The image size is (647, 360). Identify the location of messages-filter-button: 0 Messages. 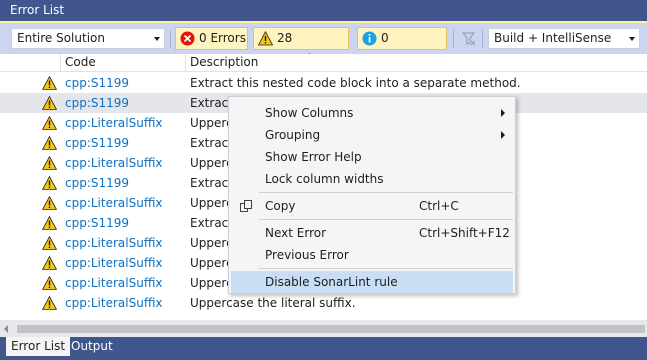
(402, 46).